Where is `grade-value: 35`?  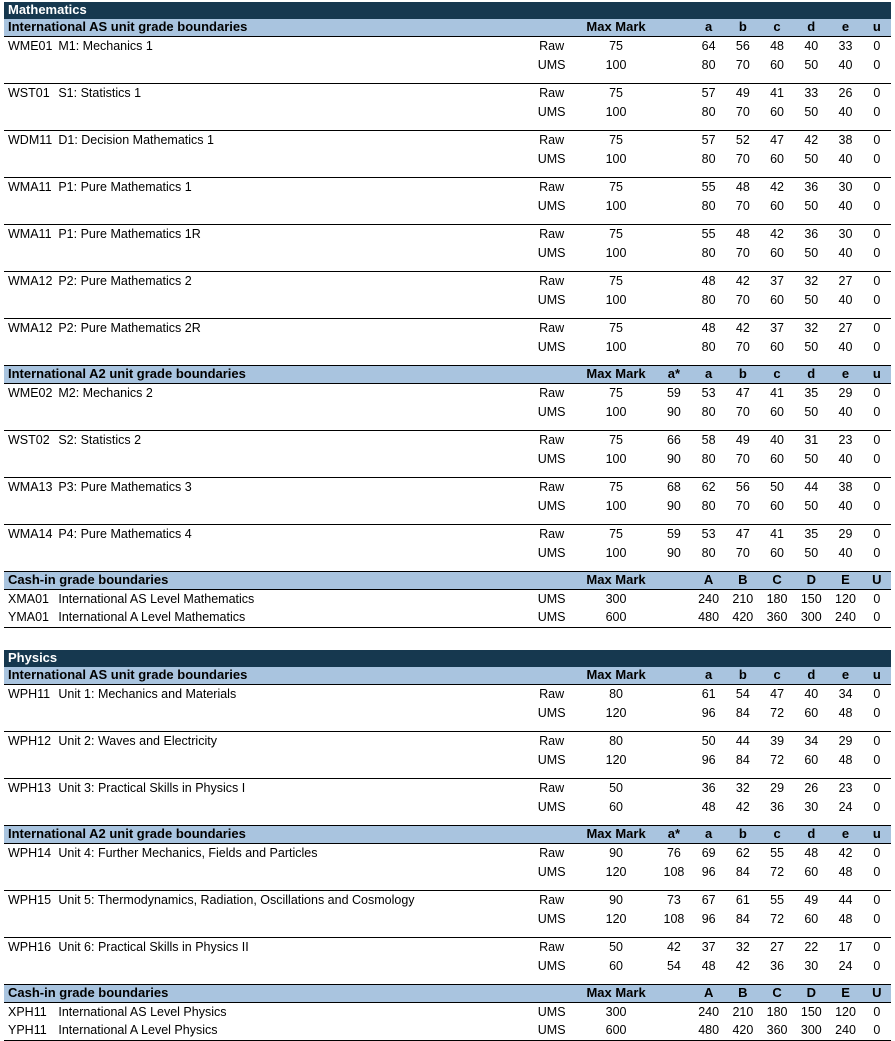 grade-value: 35 is located at coordinates (811, 533).